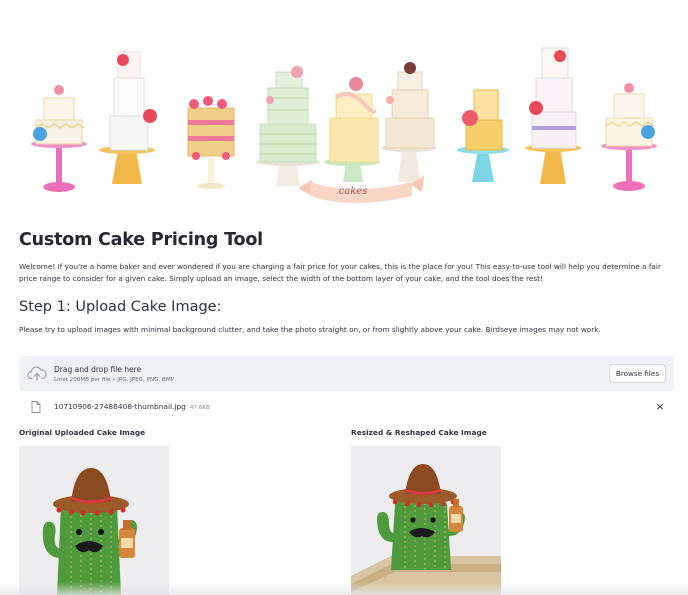  Describe the element at coordinates (353, 191) in the screenshot. I see `ribbon-text: cakes` at that location.